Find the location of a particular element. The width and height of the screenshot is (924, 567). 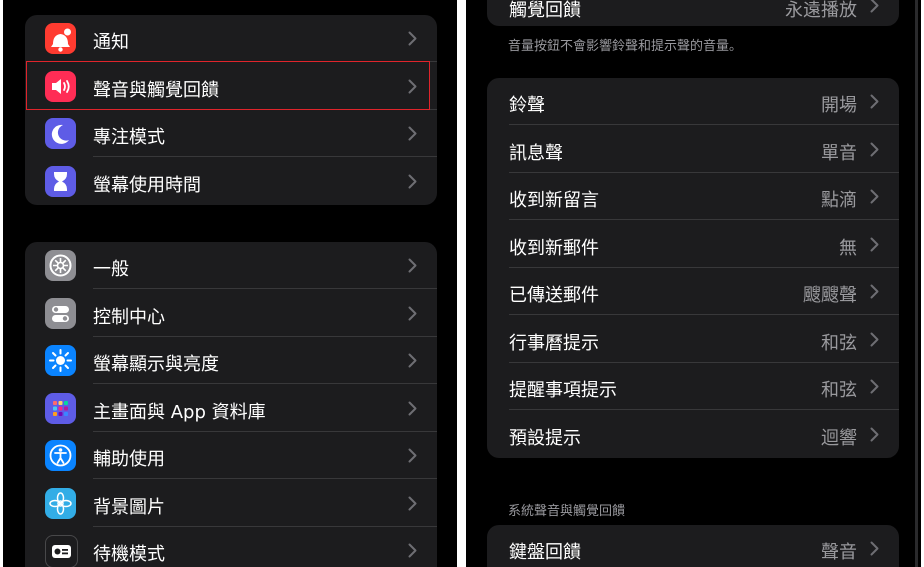

row-label: 提醒事項提示 is located at coordinates (563, 390).